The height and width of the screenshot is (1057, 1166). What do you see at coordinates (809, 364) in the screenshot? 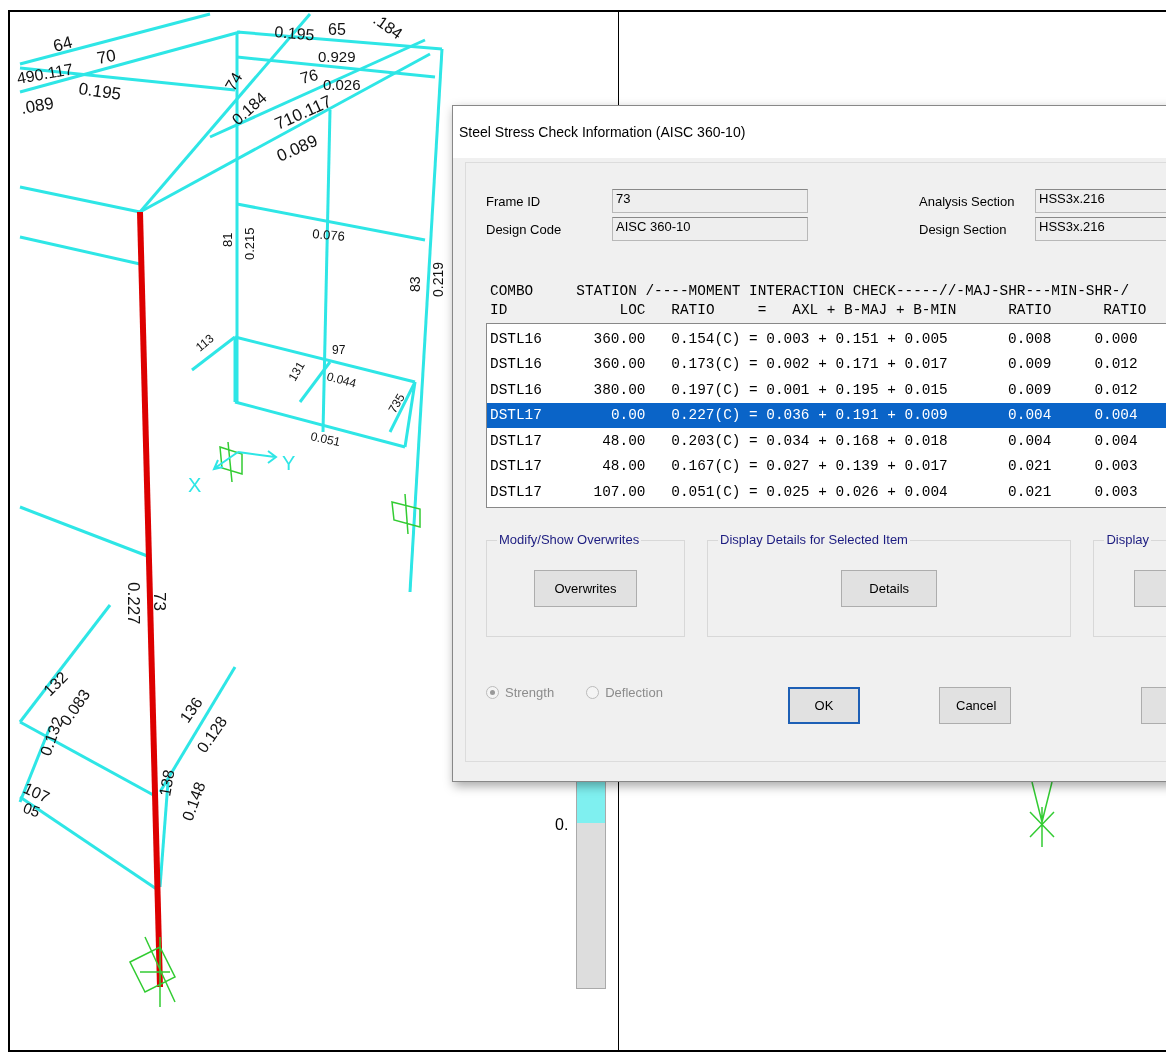
I see `table-cell-text: 0.173(C) = 0.002 + 0.171 + 0.017` at bounding box center [809, 364].